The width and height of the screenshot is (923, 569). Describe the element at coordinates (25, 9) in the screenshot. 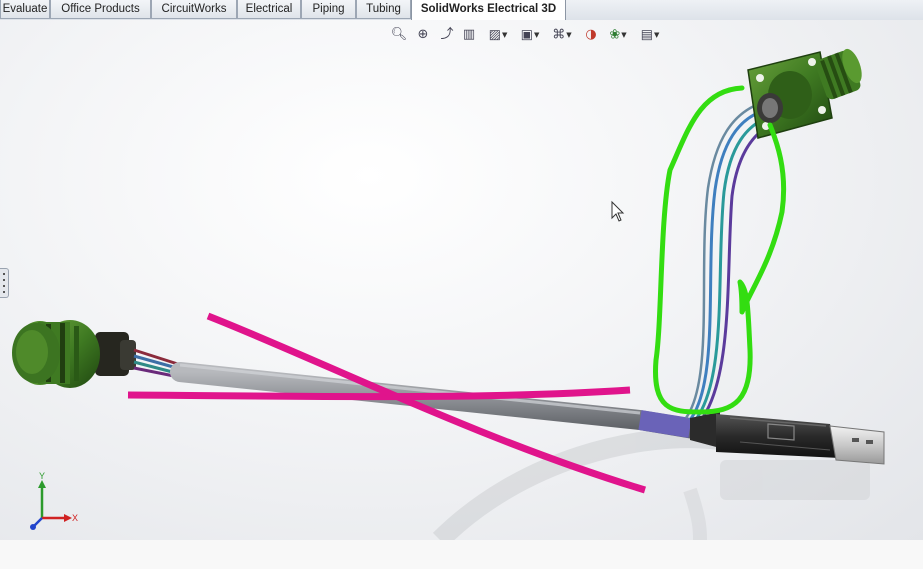

I see `tab-evaluate: Evaluate` at that location.